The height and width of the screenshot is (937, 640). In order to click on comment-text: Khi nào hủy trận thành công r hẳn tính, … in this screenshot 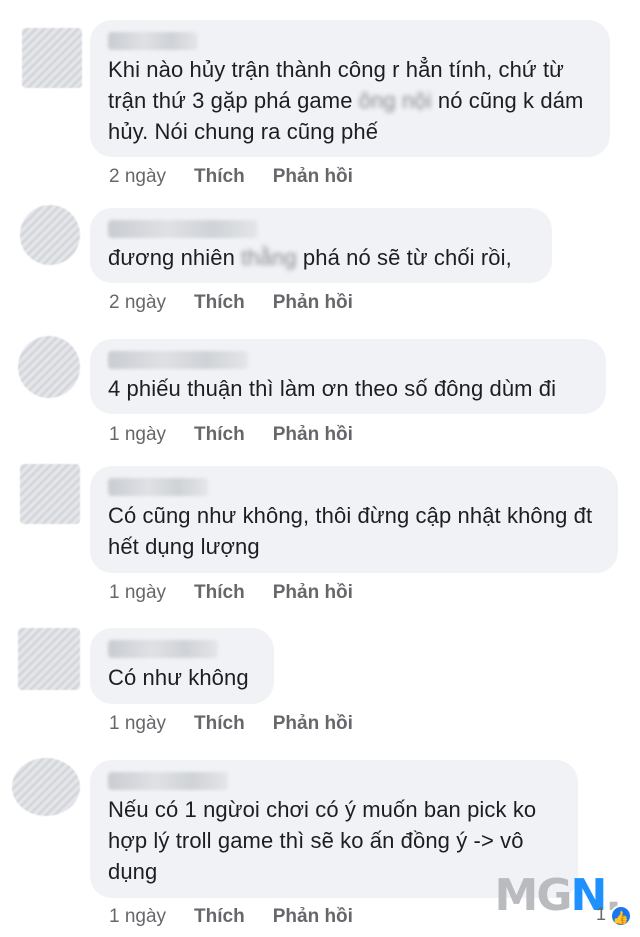, I will do `click(346, 100)`.